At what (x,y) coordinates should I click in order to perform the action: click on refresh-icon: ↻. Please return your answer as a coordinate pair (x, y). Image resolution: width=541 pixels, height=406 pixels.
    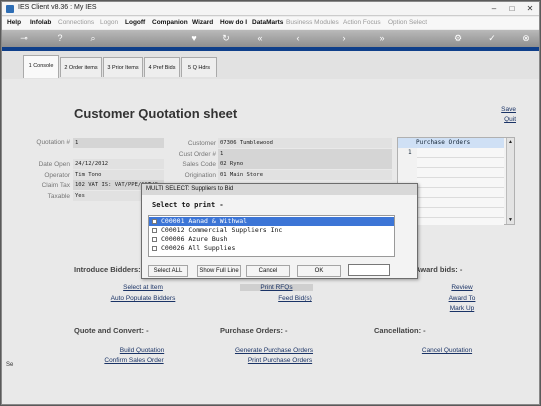
    Looking at the image, I should click on (226, 38).